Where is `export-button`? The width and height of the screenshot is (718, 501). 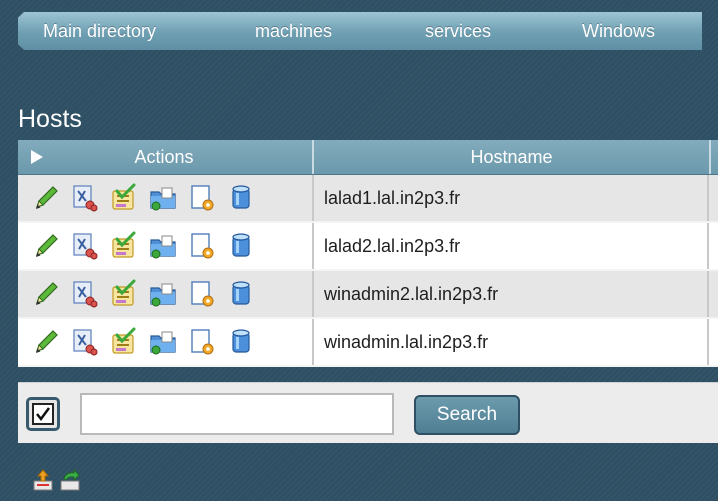 export-button is located at coordinates (70, 480).